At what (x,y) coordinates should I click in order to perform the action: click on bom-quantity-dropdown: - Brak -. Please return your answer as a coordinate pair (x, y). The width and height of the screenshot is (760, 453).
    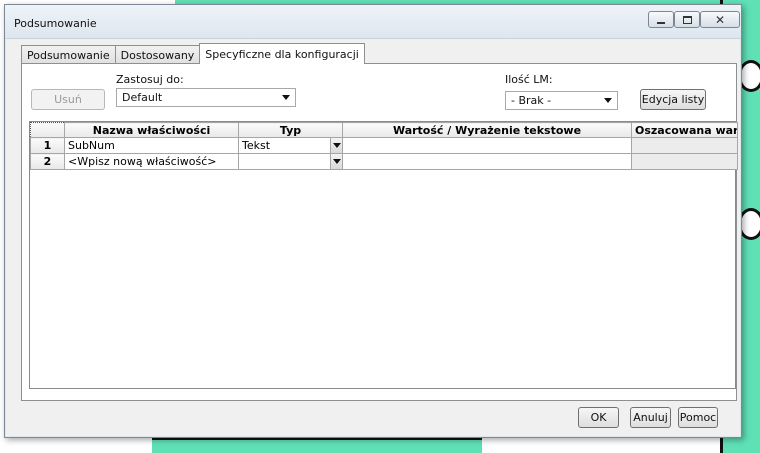
    Looking at the image, I should click on (561, 100).